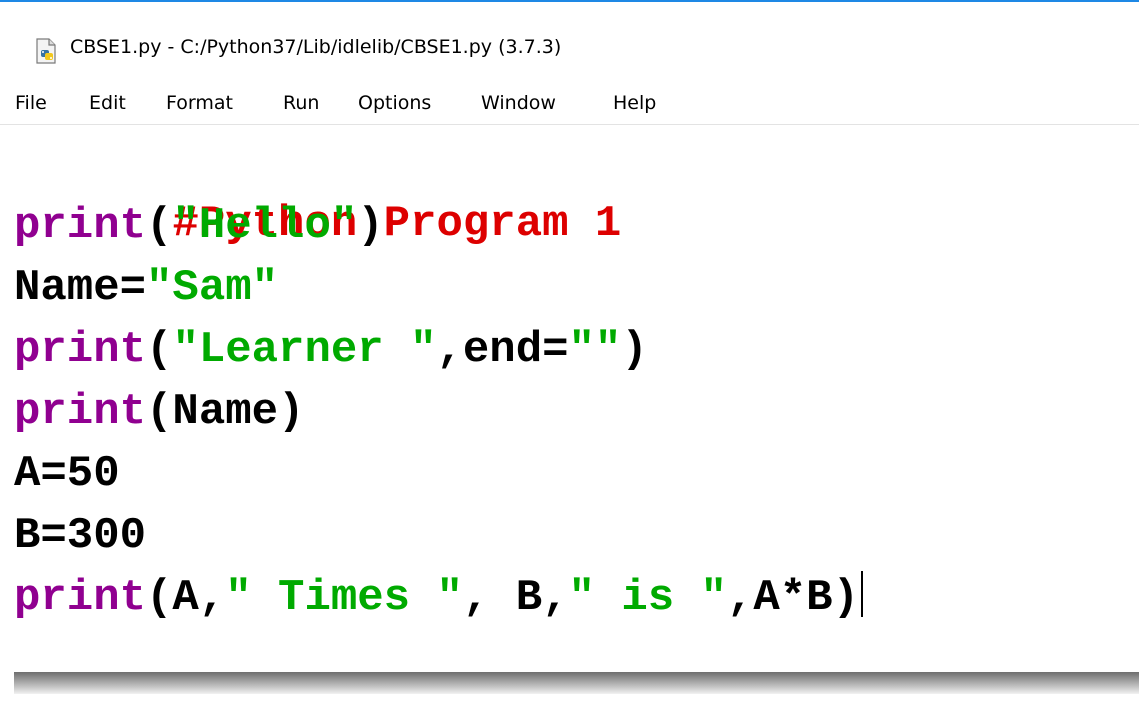 The height and width of the screenshot is (704, 1139). I want to click on menu-edit: Edit, so click(107, 103).